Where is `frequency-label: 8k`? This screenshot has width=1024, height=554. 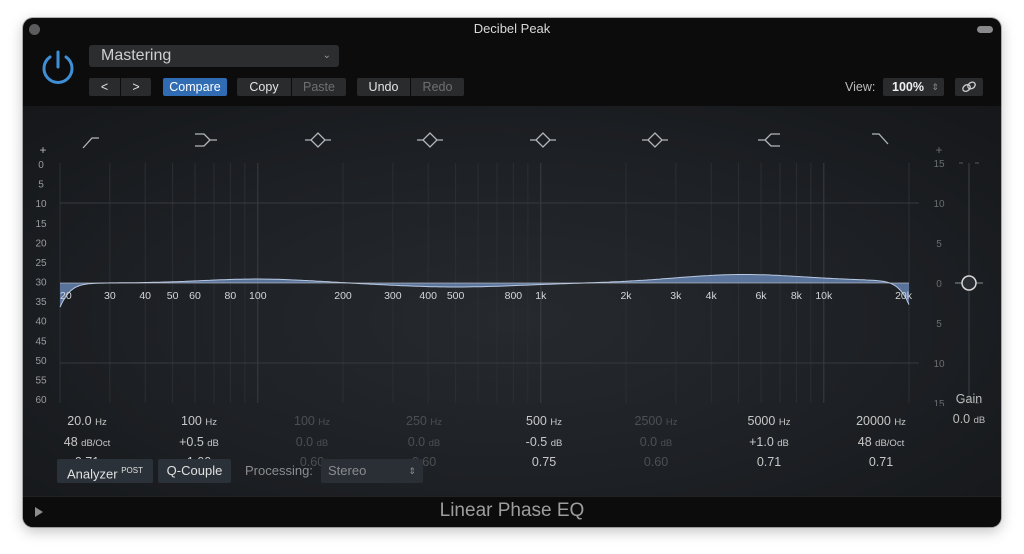
frequency-label: 8k is located at coordinates (797, 296).